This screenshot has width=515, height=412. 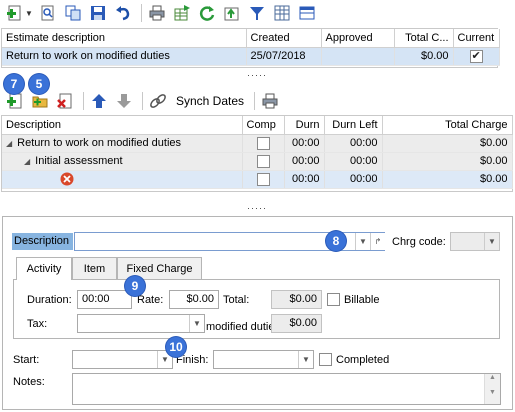 I want to click on columns-button, so click(x=282, y=13).